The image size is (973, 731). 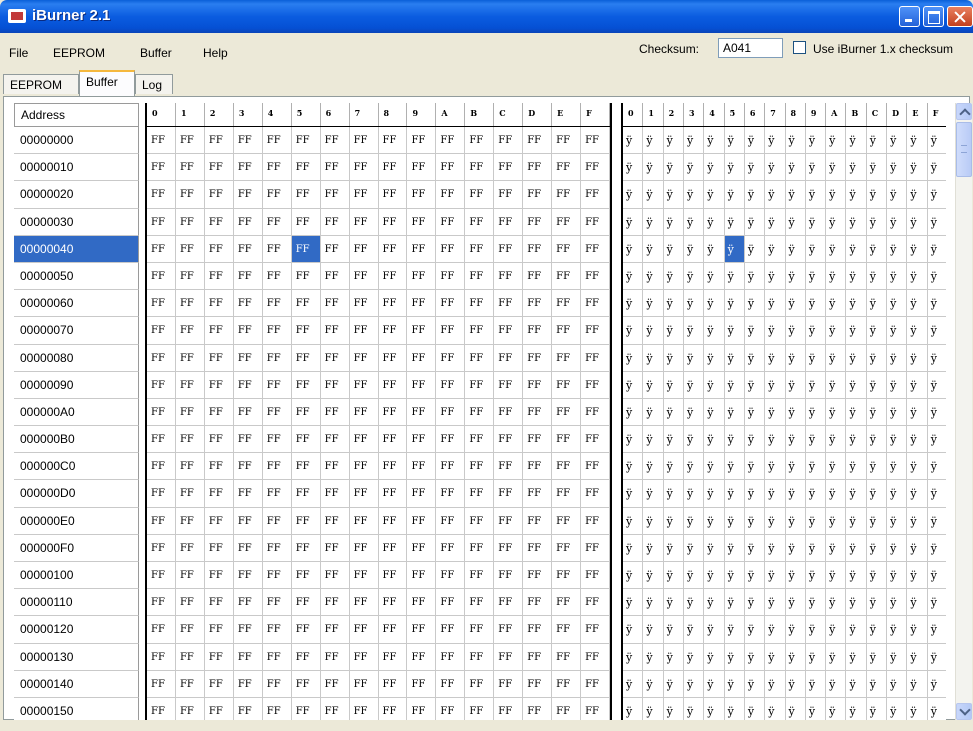 I want to click on address-cell: 000000C0, so click(x=76, y=467).